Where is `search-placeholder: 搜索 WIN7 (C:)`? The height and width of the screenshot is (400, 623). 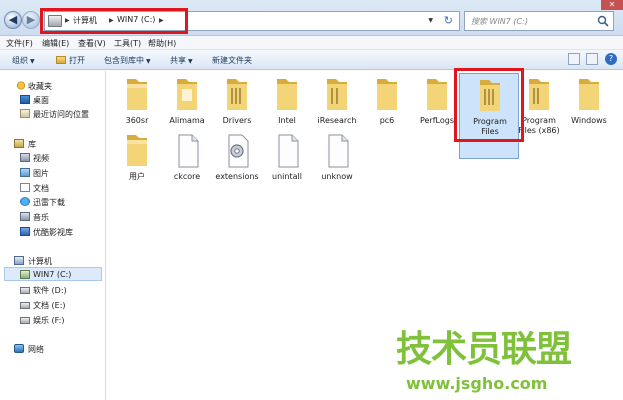
search-placeholder: 搜索 WIN7 (C:) is located at coordinates (499, 21).